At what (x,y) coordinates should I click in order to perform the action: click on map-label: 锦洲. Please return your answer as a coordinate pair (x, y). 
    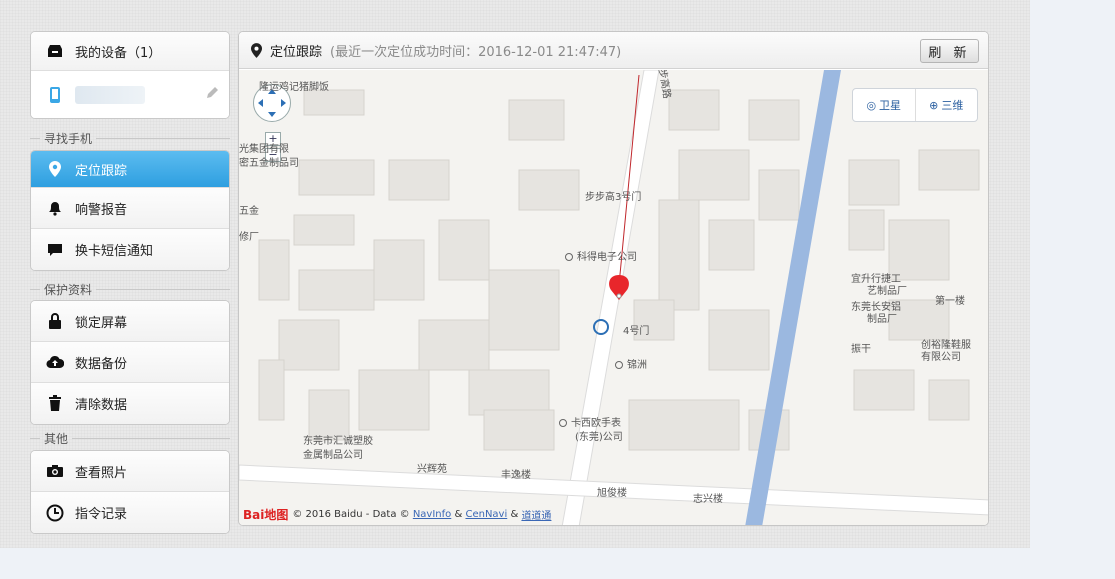
    Looking at the image, I should click on (631, 363).